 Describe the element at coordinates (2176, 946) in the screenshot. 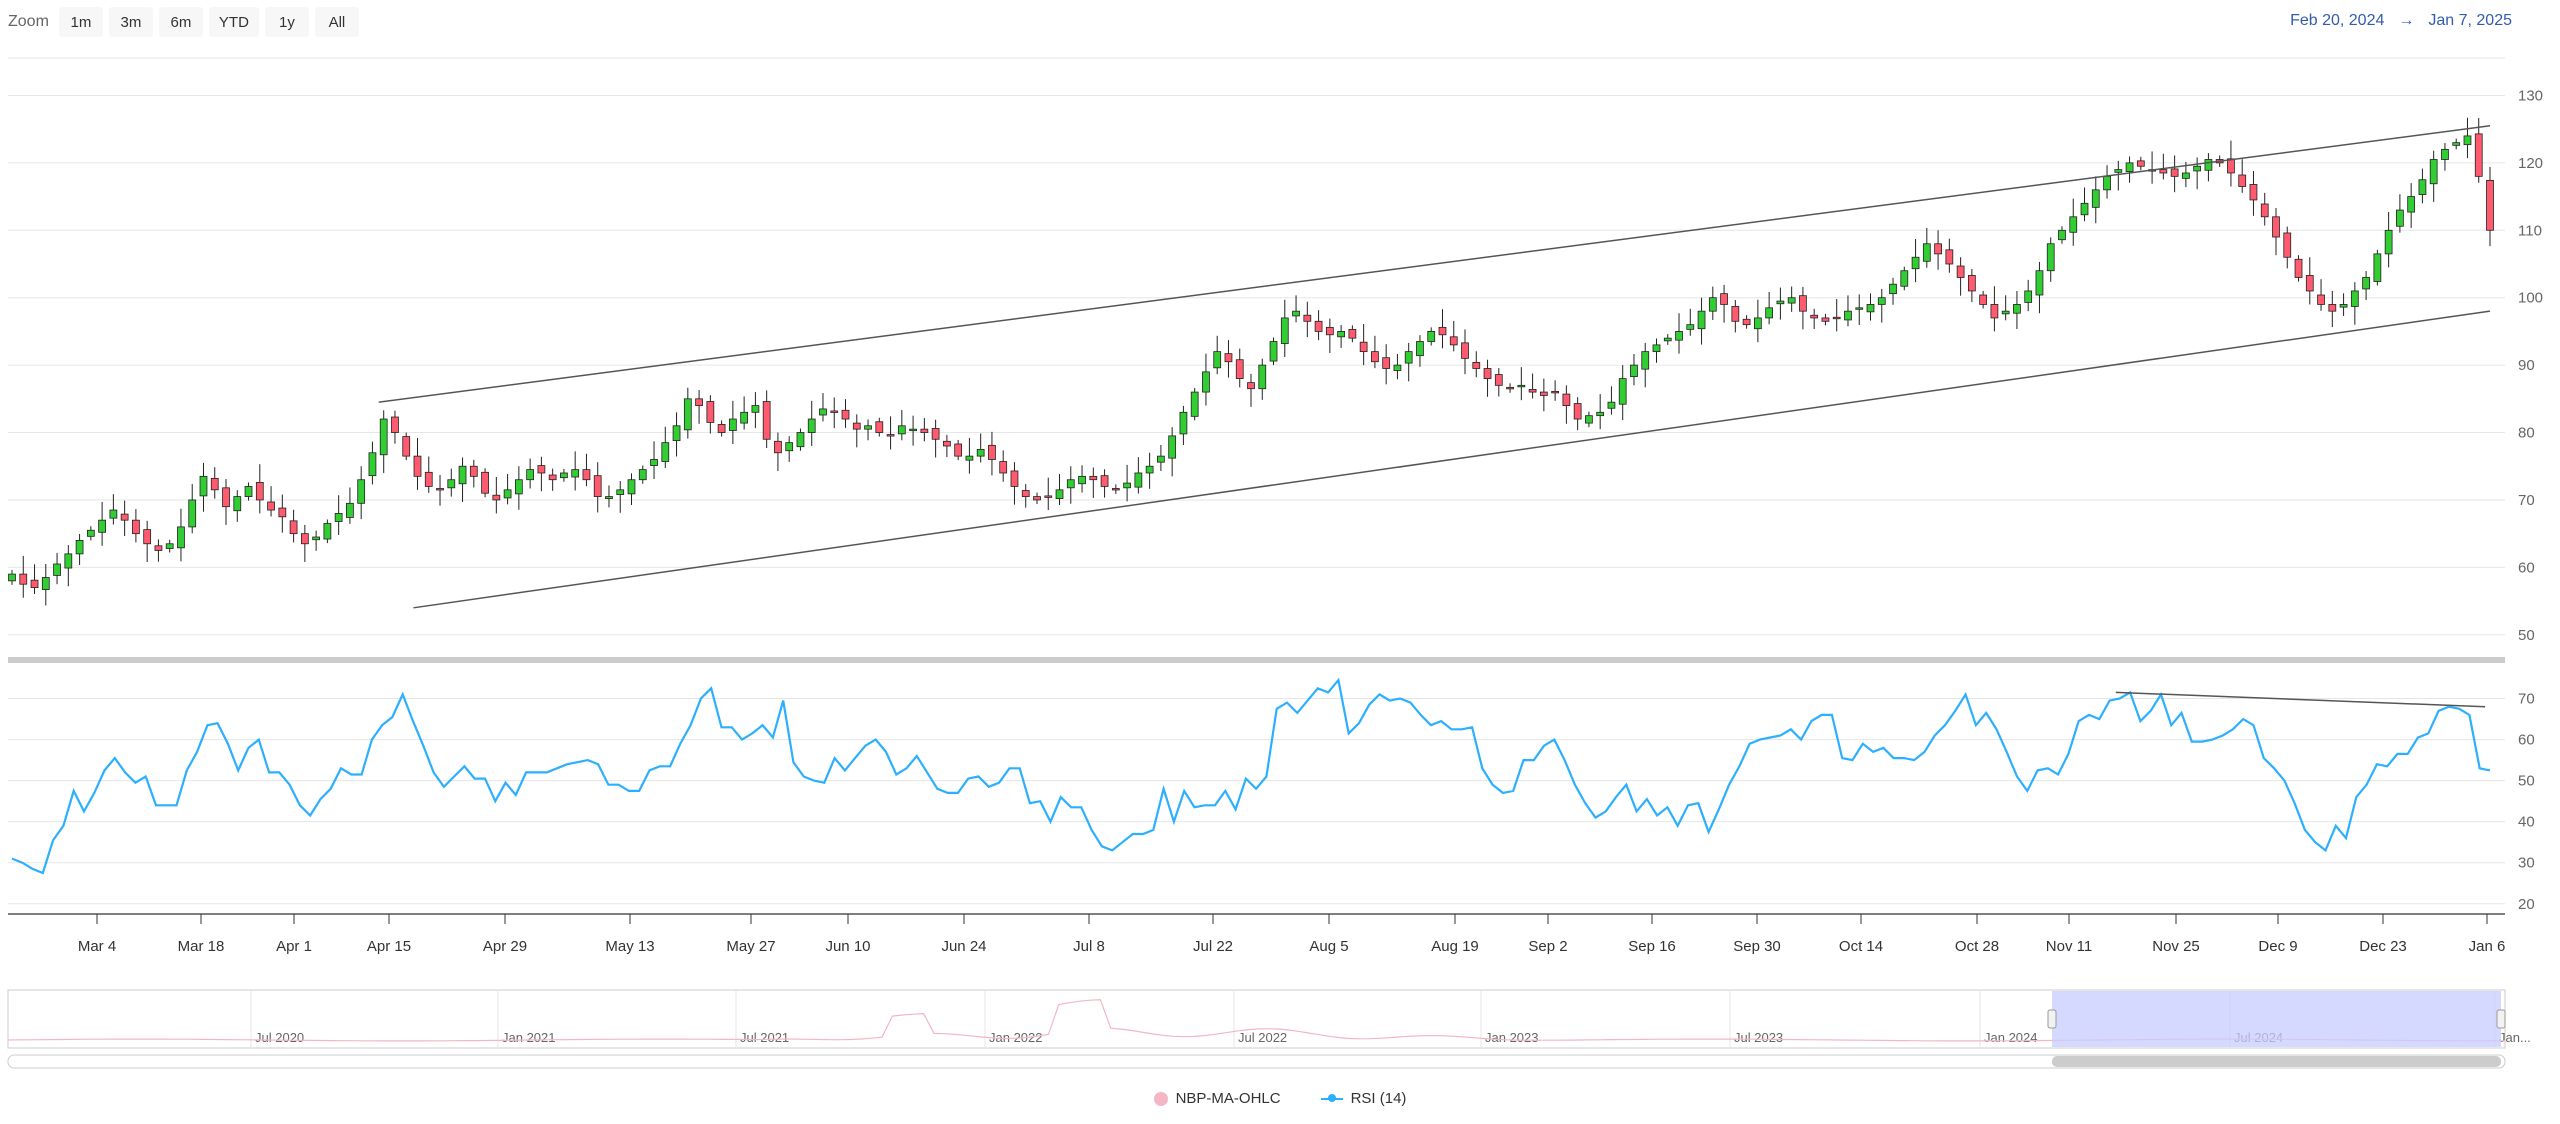

I see `x-tick-label: Nov 25` at that location.